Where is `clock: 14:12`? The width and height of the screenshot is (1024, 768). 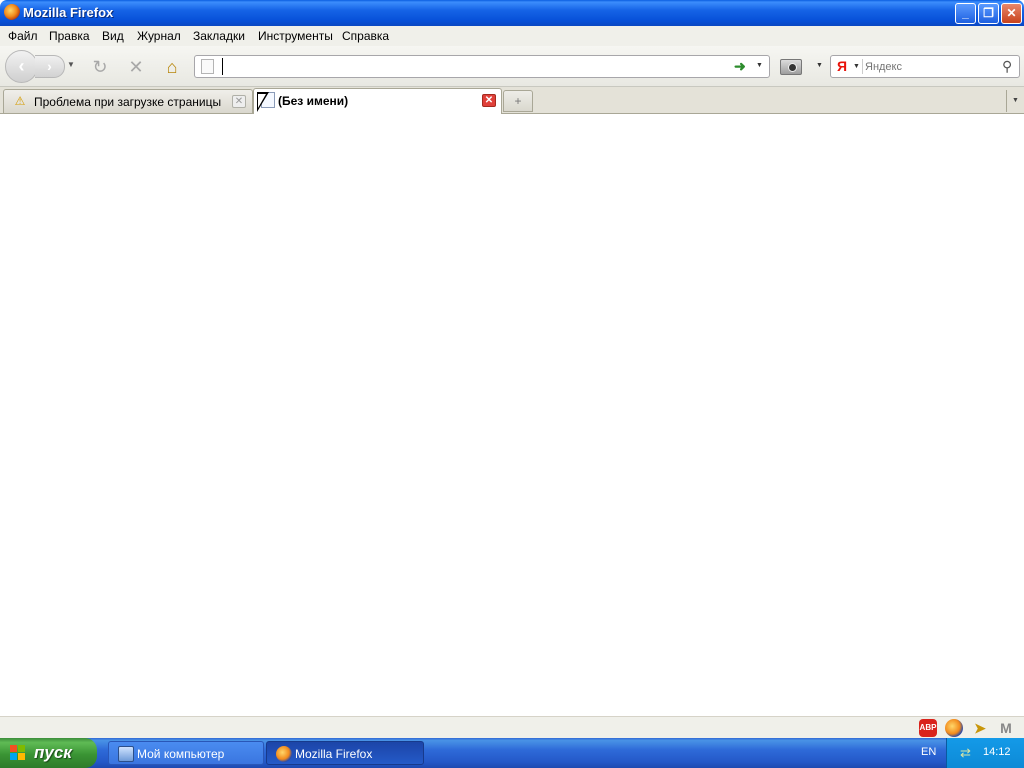
clock: 14:12 is located at coordinates (997, 752).